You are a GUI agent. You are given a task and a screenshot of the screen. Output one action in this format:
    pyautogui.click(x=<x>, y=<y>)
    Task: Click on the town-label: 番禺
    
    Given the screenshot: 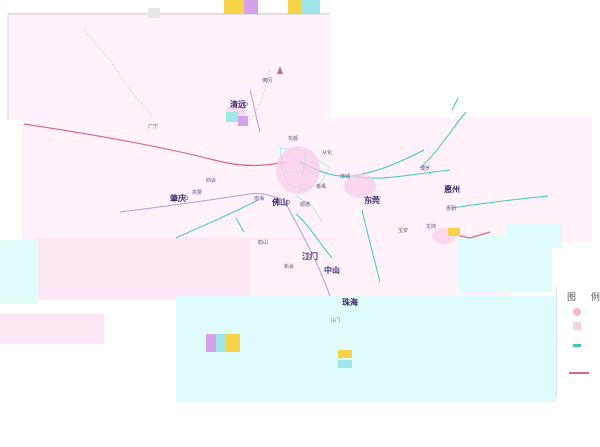 What is the action you would take?
    pyautogui.click(x=321, y=186)
    